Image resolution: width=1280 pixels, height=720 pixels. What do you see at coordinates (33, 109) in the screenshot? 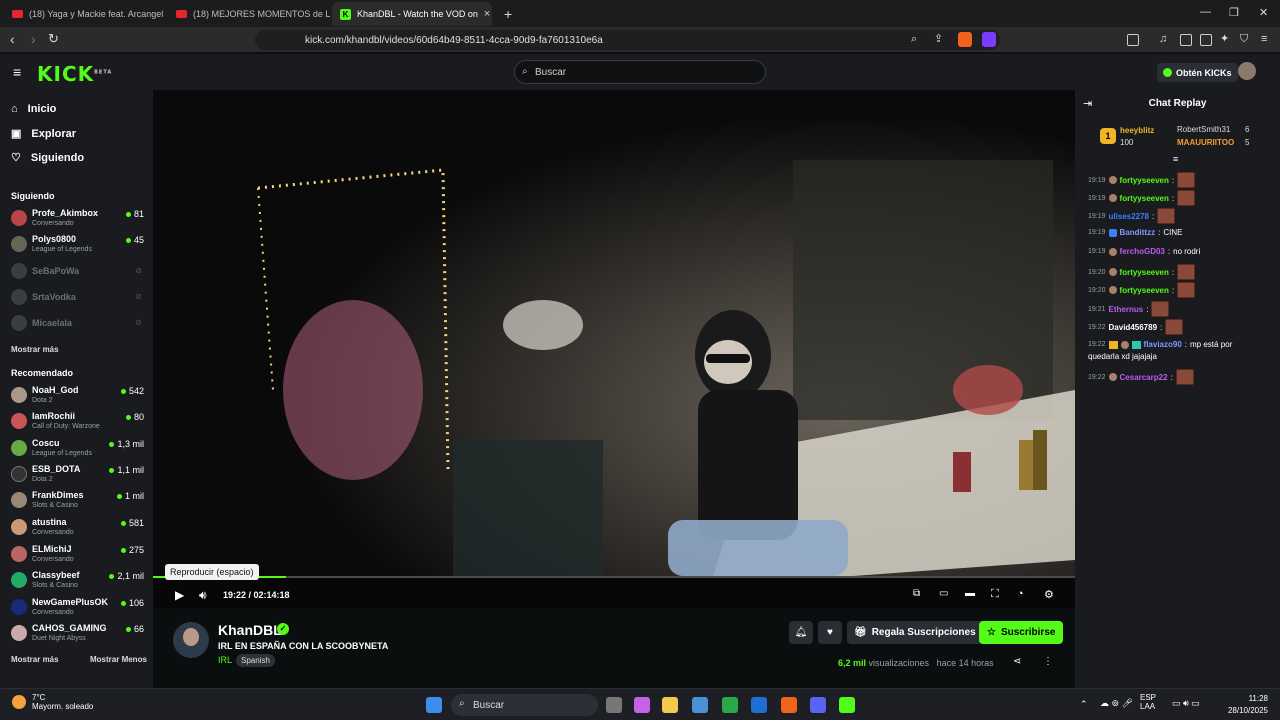
I see `nav-home: ⌂ Inicio` at bounding box center [33, 109].